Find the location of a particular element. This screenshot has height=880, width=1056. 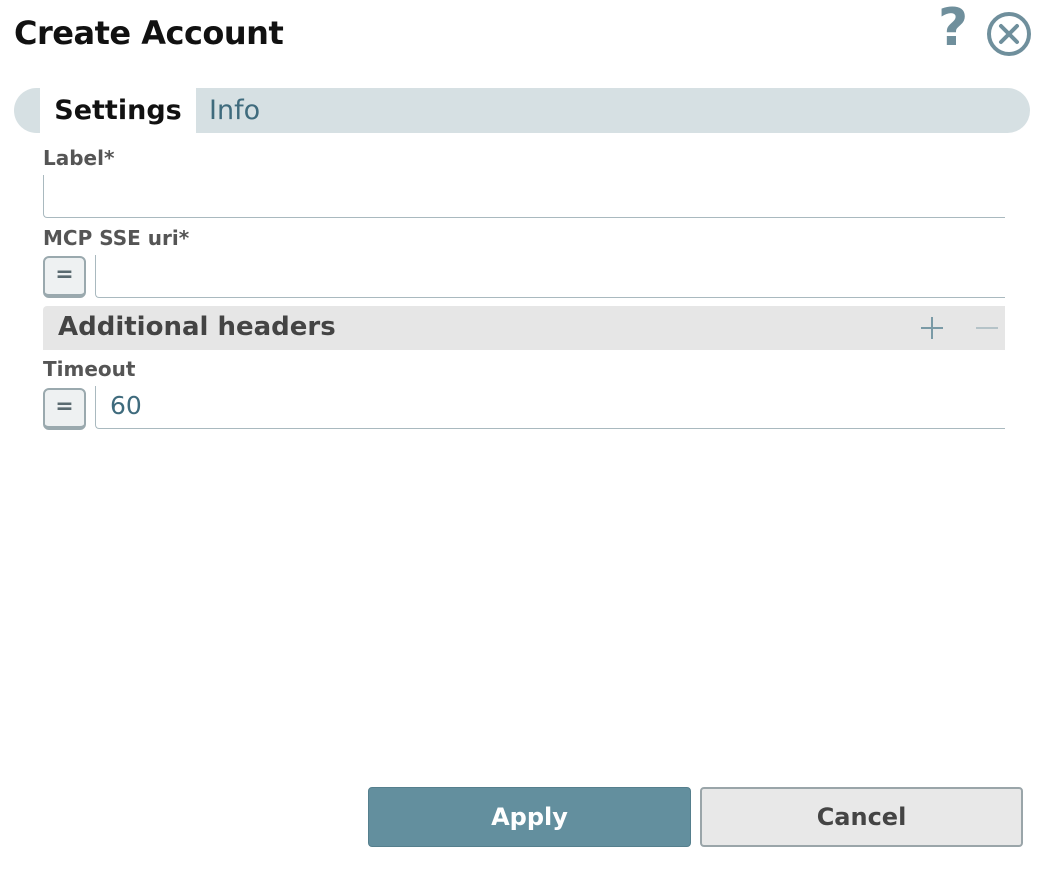

uri-expression-toggle-button: = is located at coordinates (64, 277).